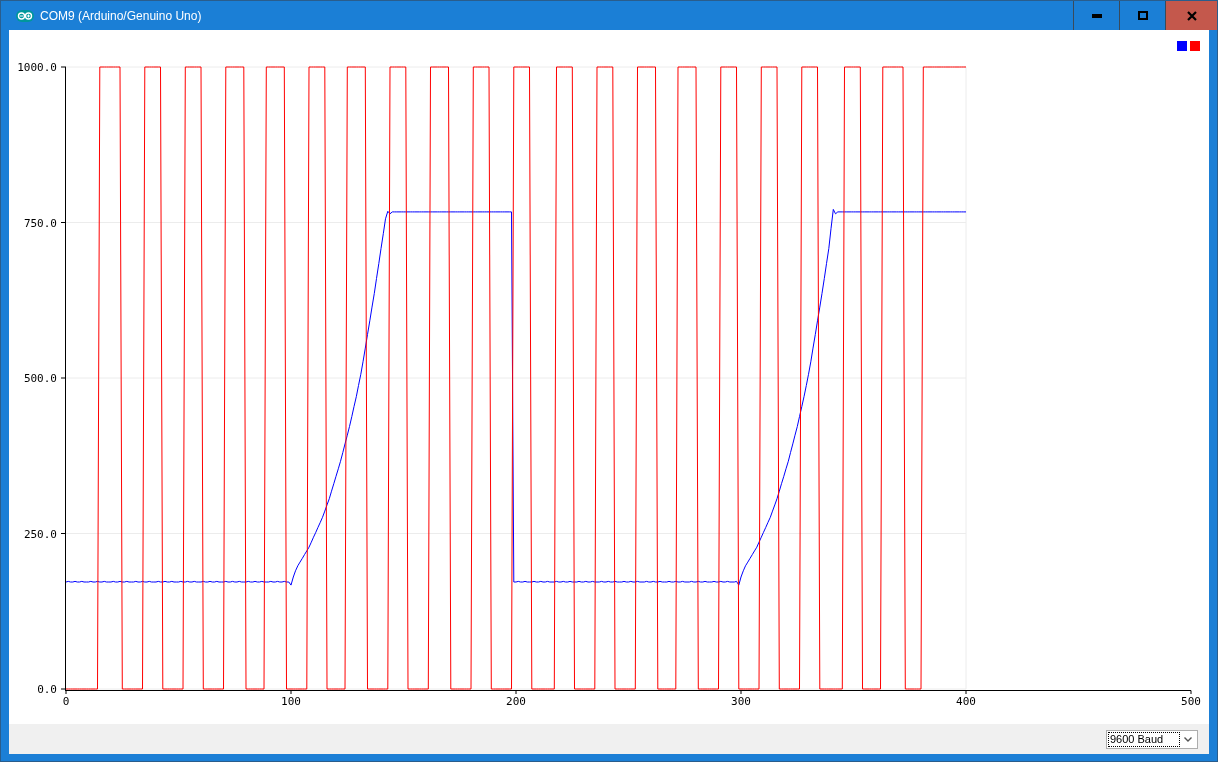  I want to click on x-tick-label: 100, so click(291, 701).